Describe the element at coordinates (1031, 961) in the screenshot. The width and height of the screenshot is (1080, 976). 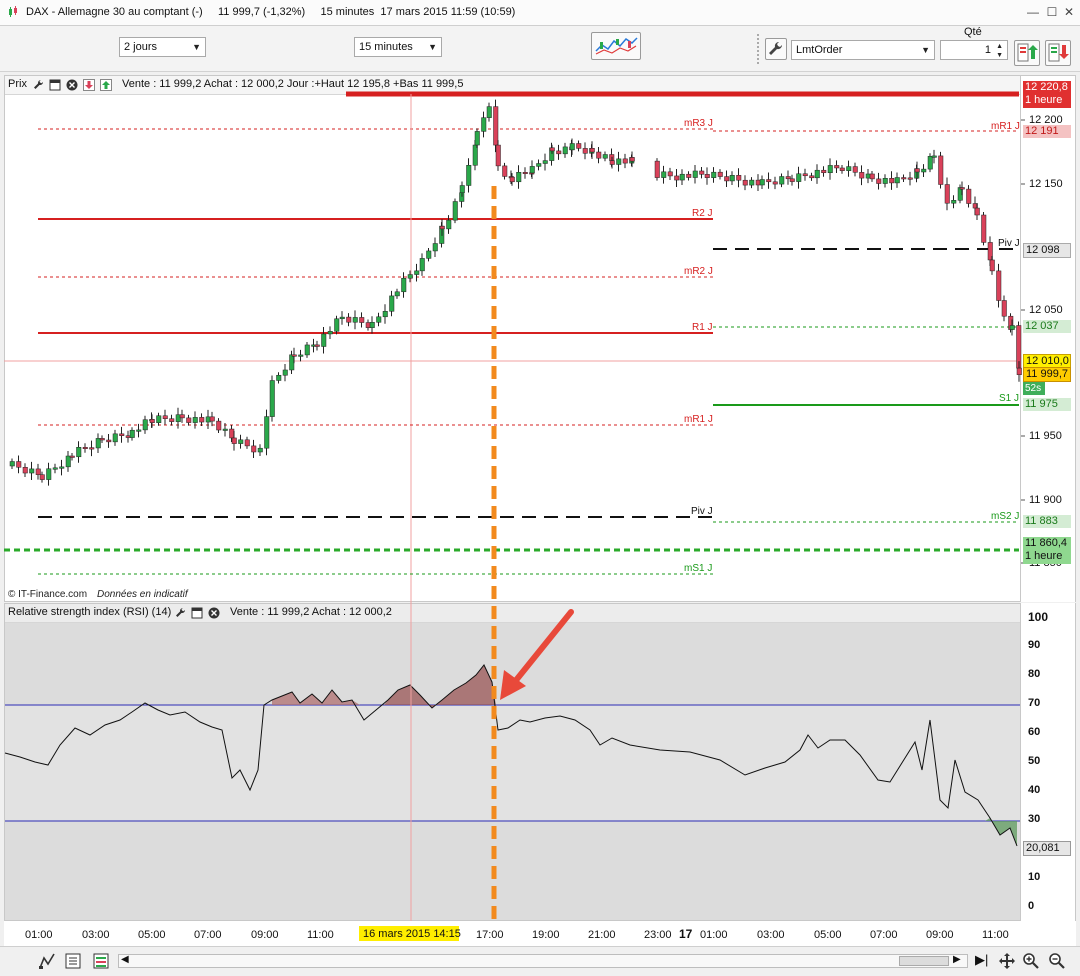
I see `zoom-in-icon` at that location.